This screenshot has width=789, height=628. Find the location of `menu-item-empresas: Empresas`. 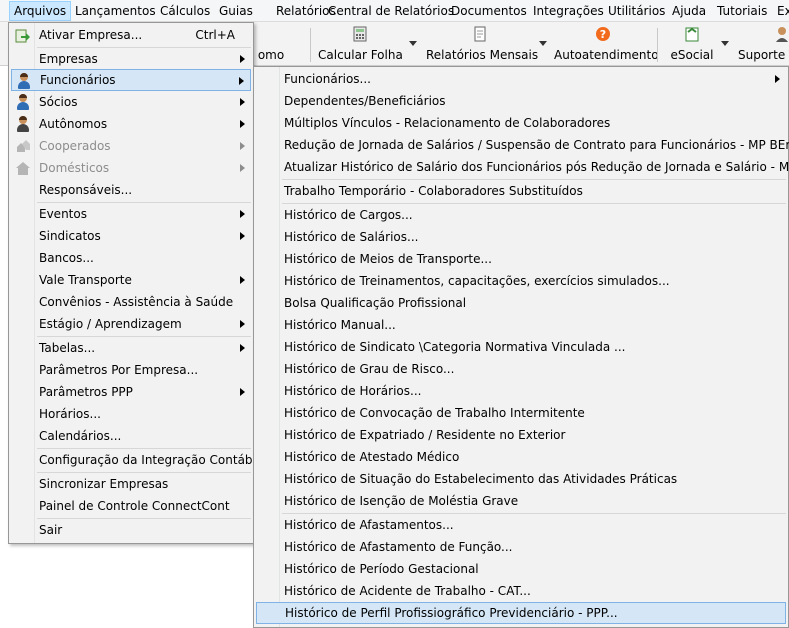

menu-item-empresas: Empresas is located at coordinates (131, 59).